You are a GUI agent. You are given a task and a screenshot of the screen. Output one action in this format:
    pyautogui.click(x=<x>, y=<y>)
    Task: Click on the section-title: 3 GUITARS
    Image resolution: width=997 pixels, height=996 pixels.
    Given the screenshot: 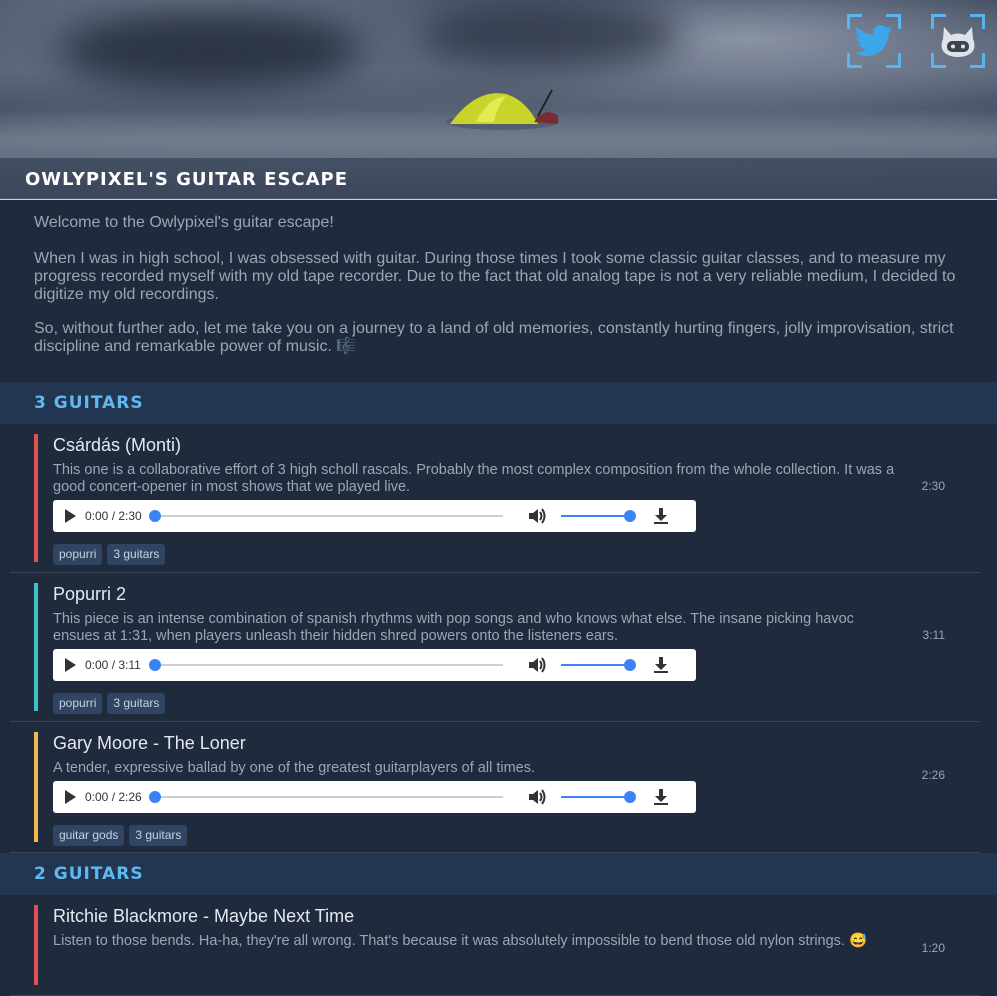 What is the action you would take?
    pyautogui.click(x=89, y=403)
    